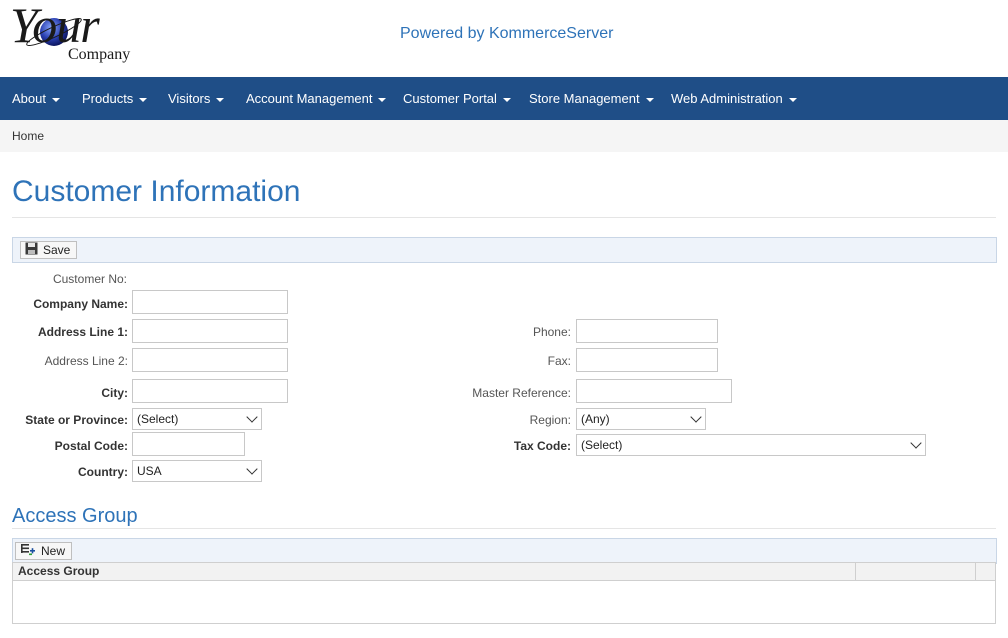 This screenshot has width=1008, height=638. I want to click on city-input, so click(210, 391).